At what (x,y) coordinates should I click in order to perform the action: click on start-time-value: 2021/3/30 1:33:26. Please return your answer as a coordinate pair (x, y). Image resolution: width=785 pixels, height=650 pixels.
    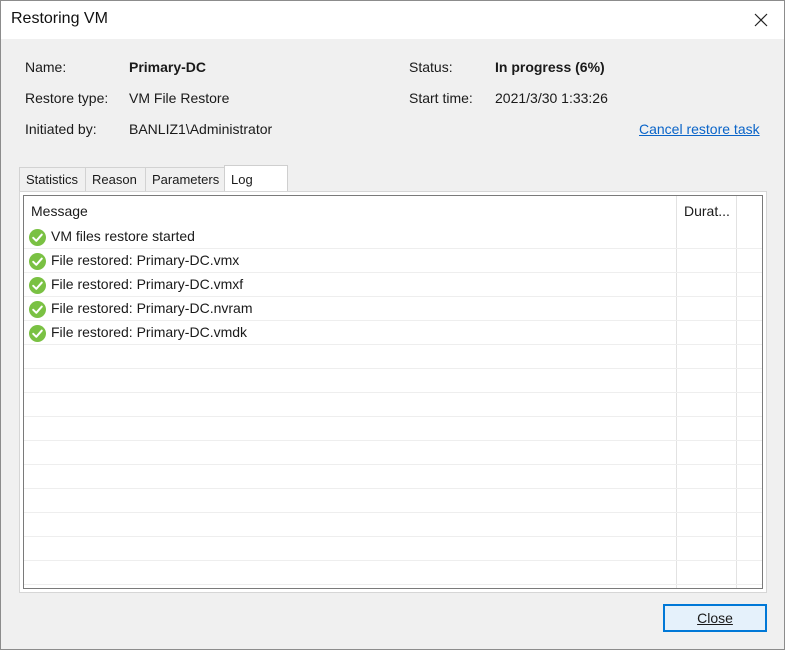
    Looking at the image, I should click on (551, 98).